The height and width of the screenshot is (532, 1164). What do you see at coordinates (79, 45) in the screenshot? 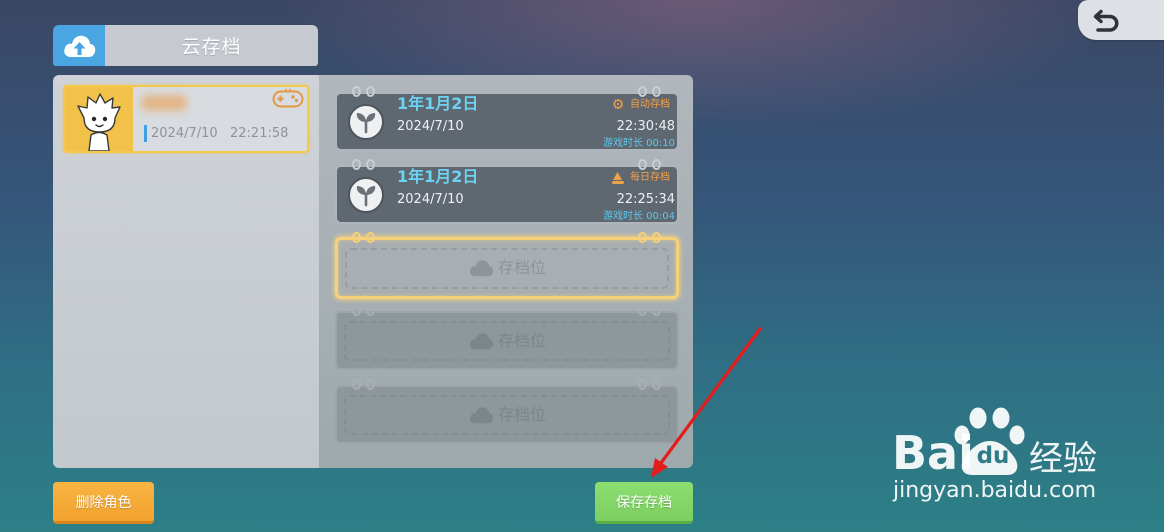
I see `cloud-upload-icon` at bounding box center [79, 45].